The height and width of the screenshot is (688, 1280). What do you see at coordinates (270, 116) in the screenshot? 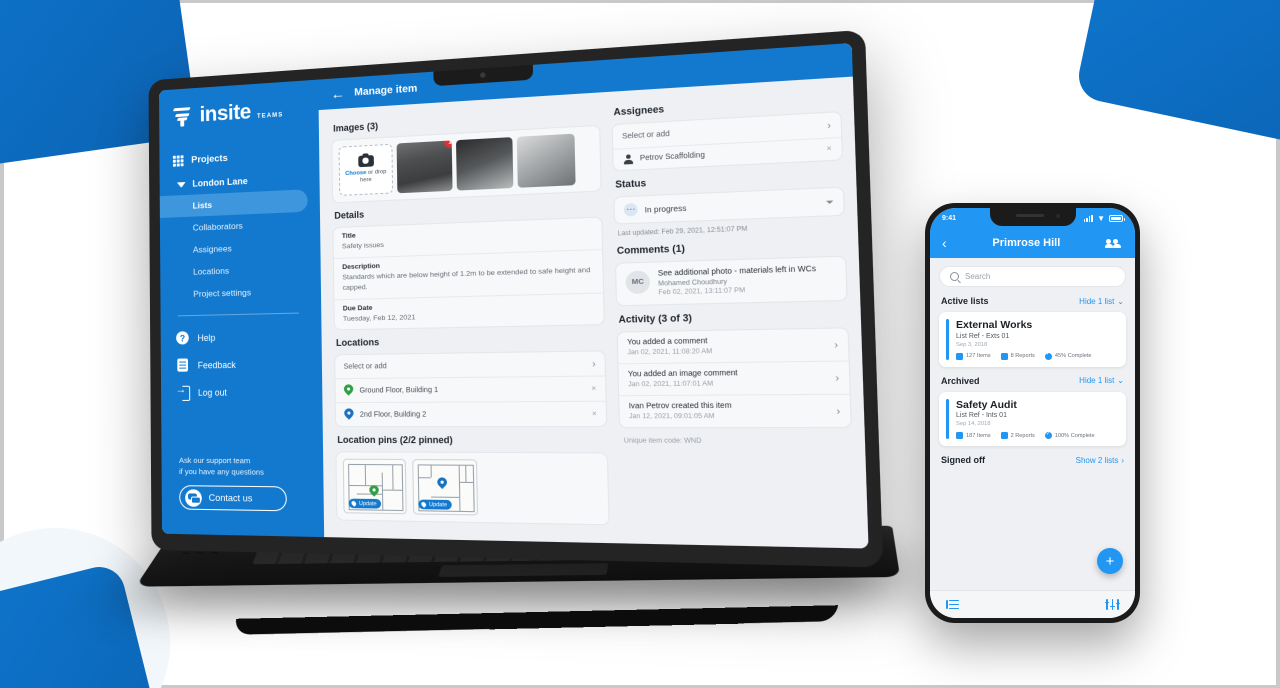
I see `brand-suffix: TEAMS` at bounding box center [270, 116].